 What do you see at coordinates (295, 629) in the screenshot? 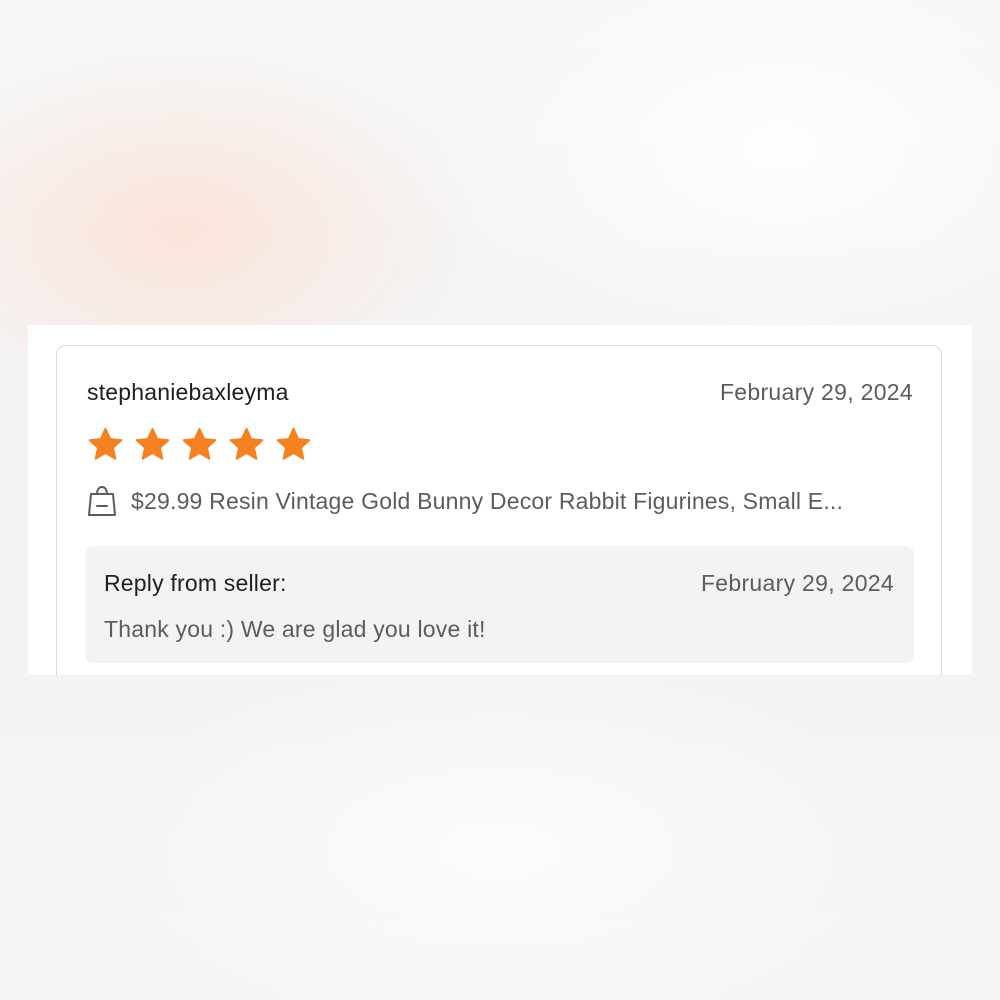
I see `reply-text: Thank you :) We are glad you love it!` at bounding box center [295, 629].